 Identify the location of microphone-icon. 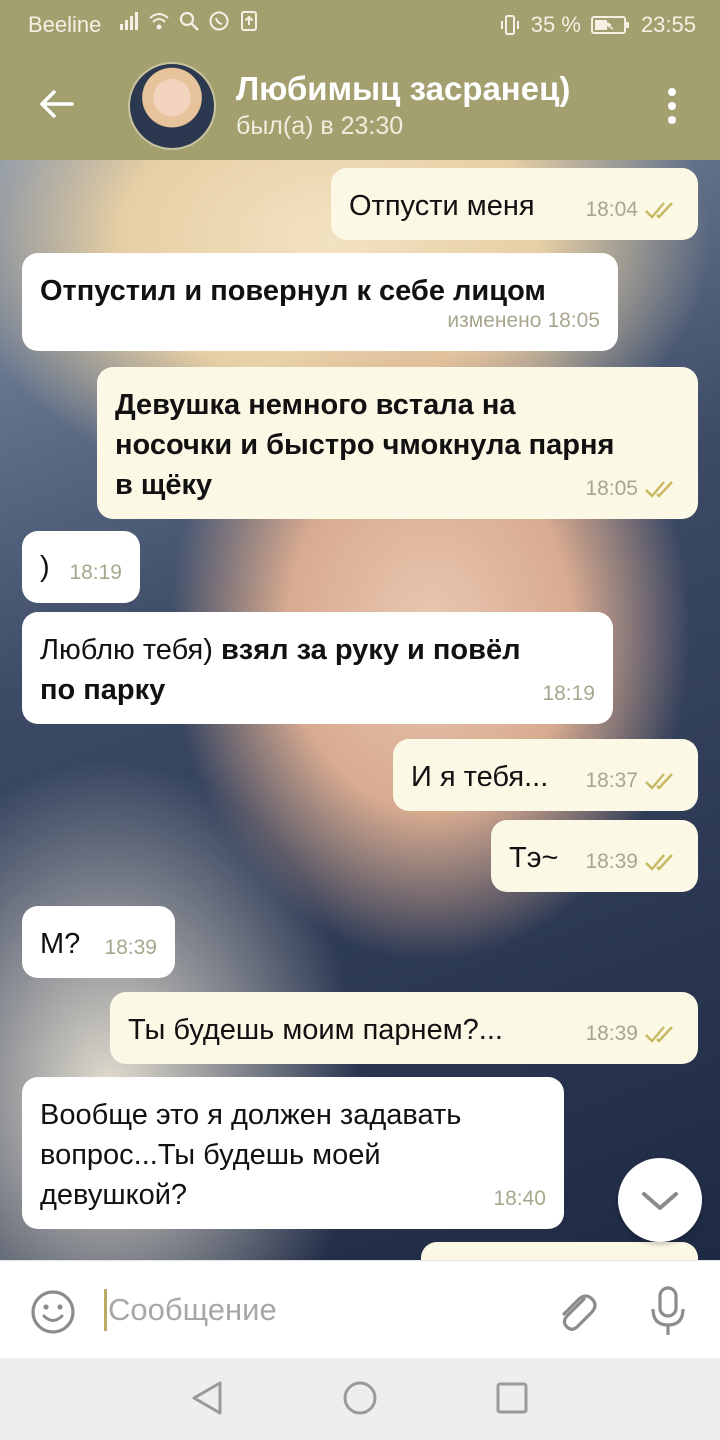
(668, 1311).